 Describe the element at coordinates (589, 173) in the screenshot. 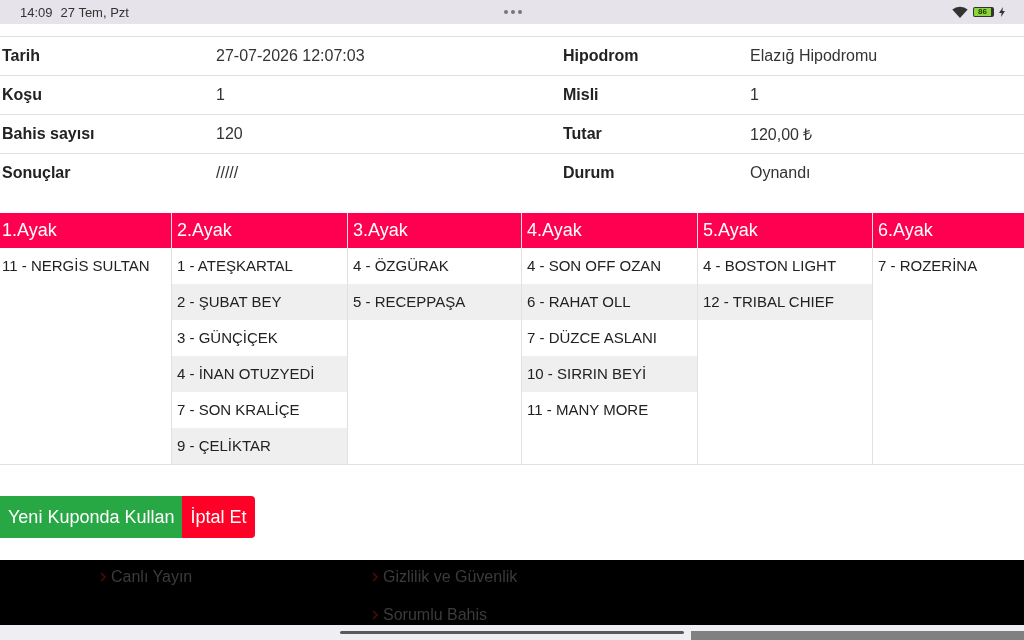

I see `detail-label: Durum` at that location.